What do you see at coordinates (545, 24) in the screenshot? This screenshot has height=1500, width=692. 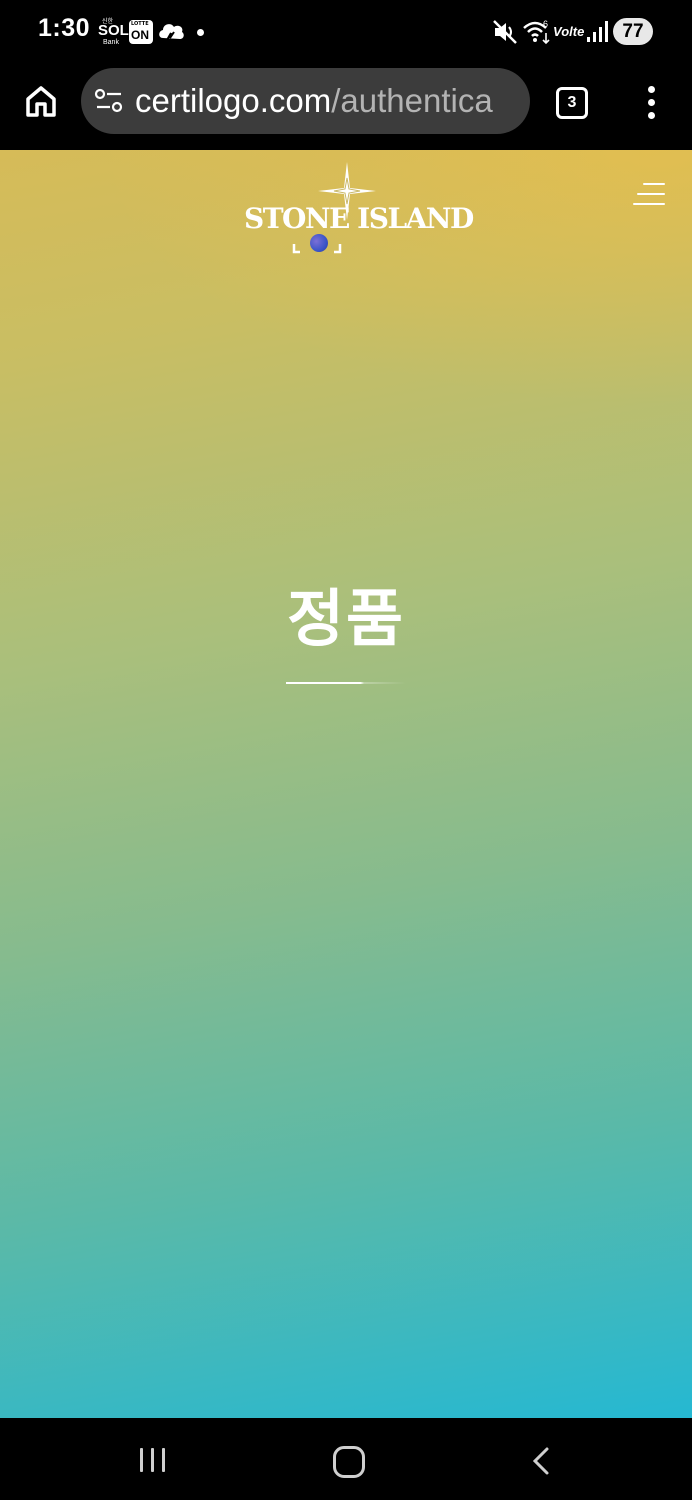 I see `svg-text: 6` at bounding box center [545, 24].